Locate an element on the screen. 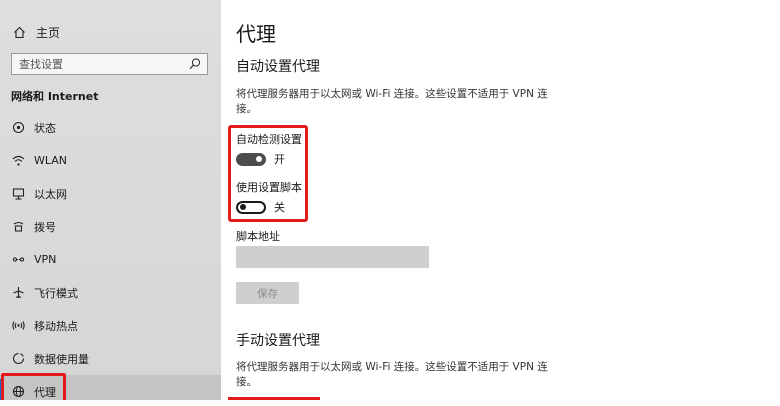 Image resolution: width=780 pixels, height=406 pixels. manual-proxy-description: 将代理服务器用于以太网或 Wi-Fi 连接。这些设置不适用于 VPN 连接。 is located at coordinates (392, 374).